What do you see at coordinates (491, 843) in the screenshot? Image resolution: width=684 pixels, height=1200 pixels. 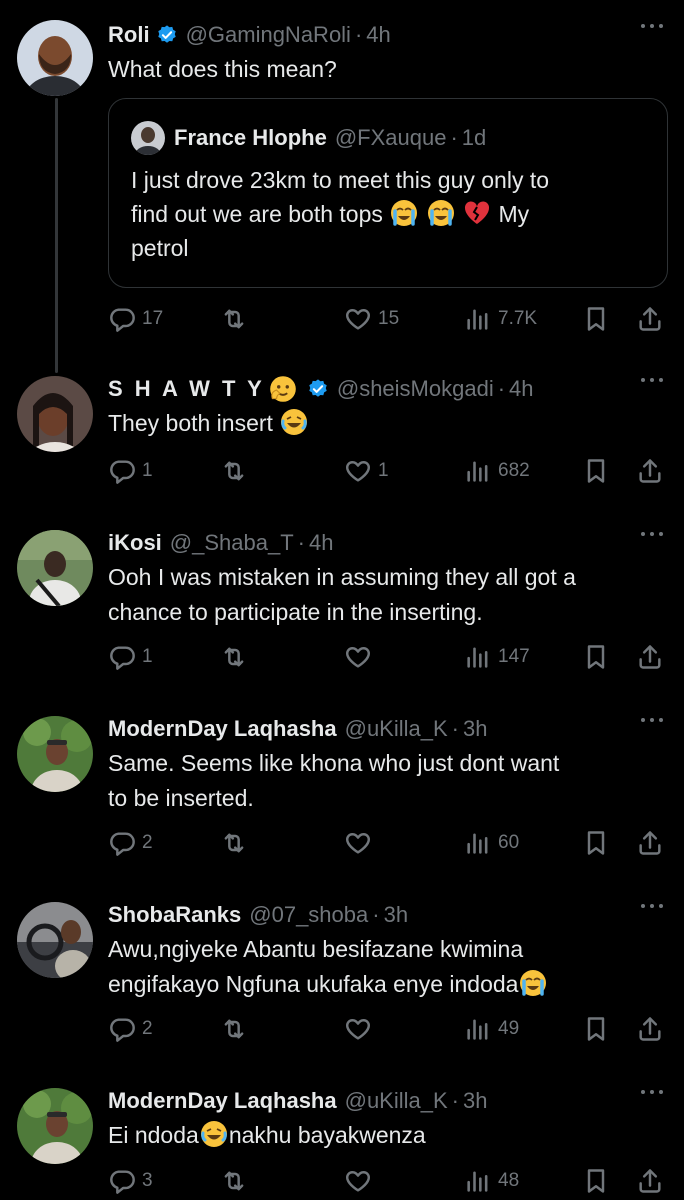 I see `views-button: 60` at bounding box center [491, 843].